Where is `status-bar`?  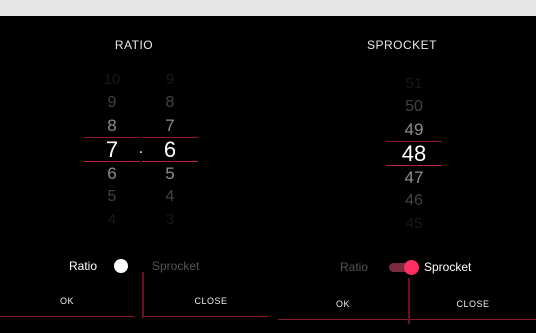 status-bar is located at coordinates (268, 8).